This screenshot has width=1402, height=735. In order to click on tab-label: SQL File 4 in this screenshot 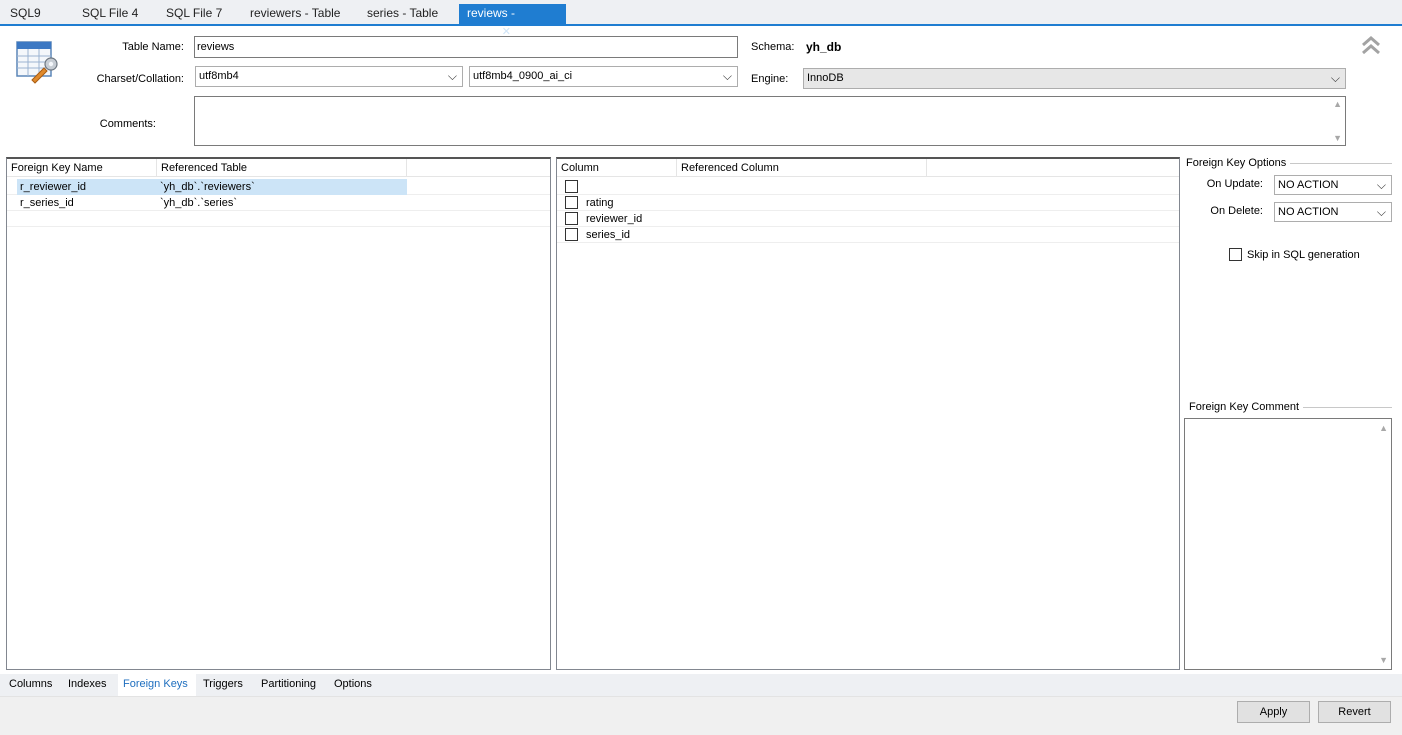, I will do `click(110, 13)`.